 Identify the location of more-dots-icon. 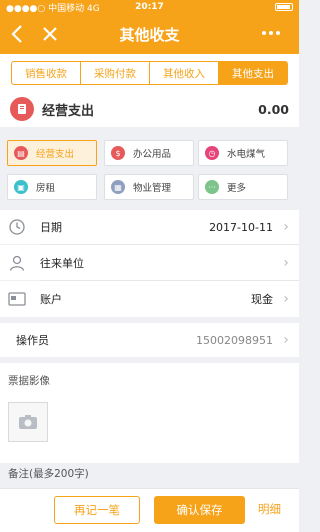
(271, 33).